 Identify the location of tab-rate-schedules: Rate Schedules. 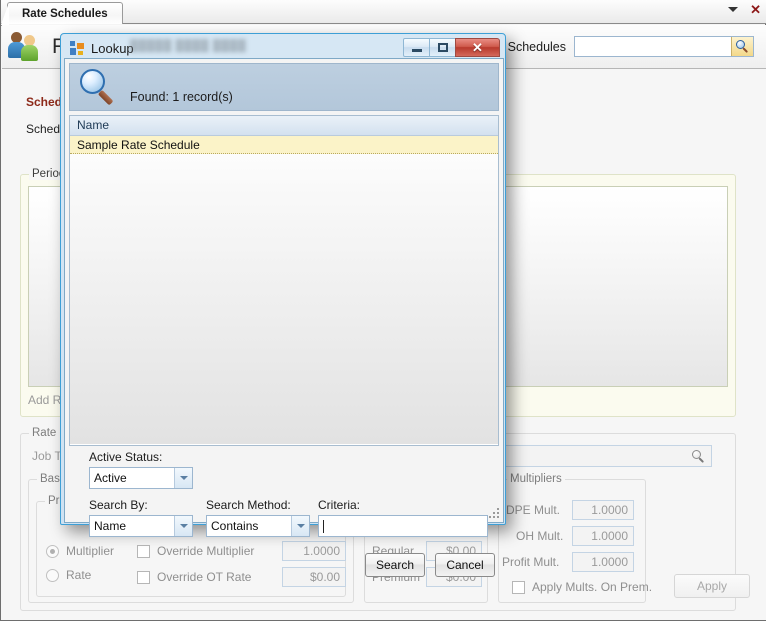
(62, 14).